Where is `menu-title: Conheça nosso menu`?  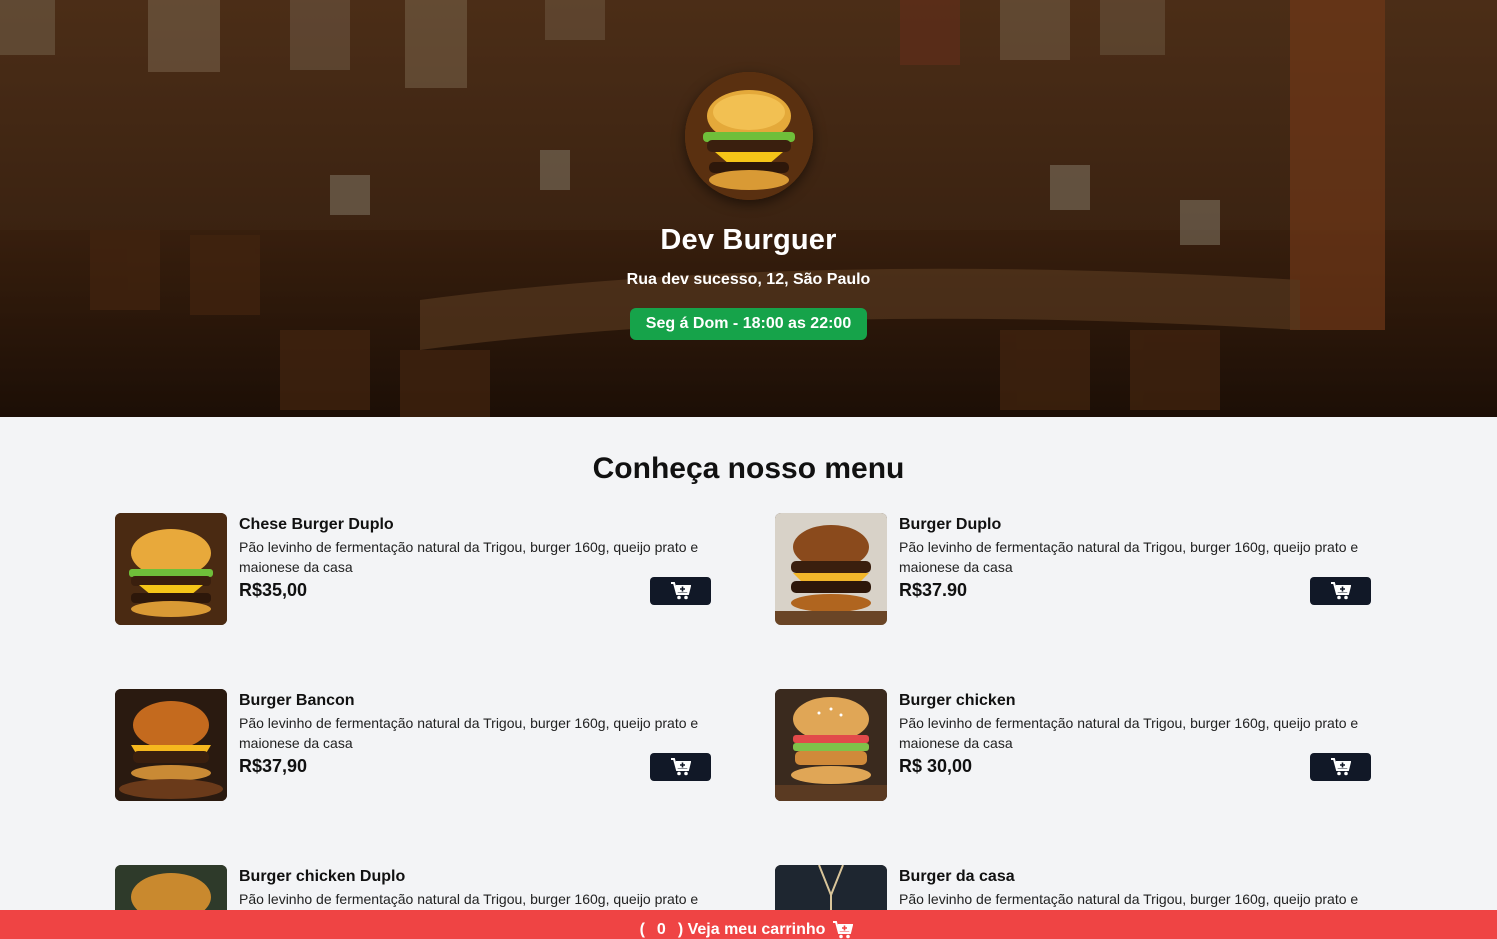
menu-title: Conheça nosso menu is located at coordinates (748, 468).